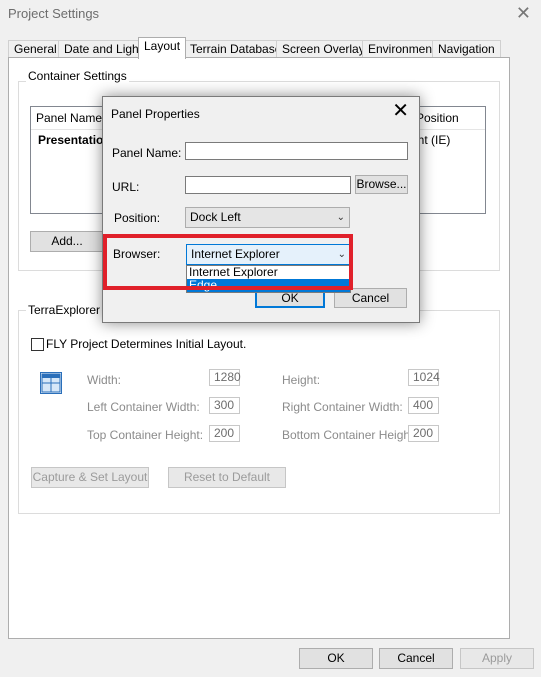  Describe the element at coordinates (104, 380) in the screenshot. I see `width-label: Width:` at that location.